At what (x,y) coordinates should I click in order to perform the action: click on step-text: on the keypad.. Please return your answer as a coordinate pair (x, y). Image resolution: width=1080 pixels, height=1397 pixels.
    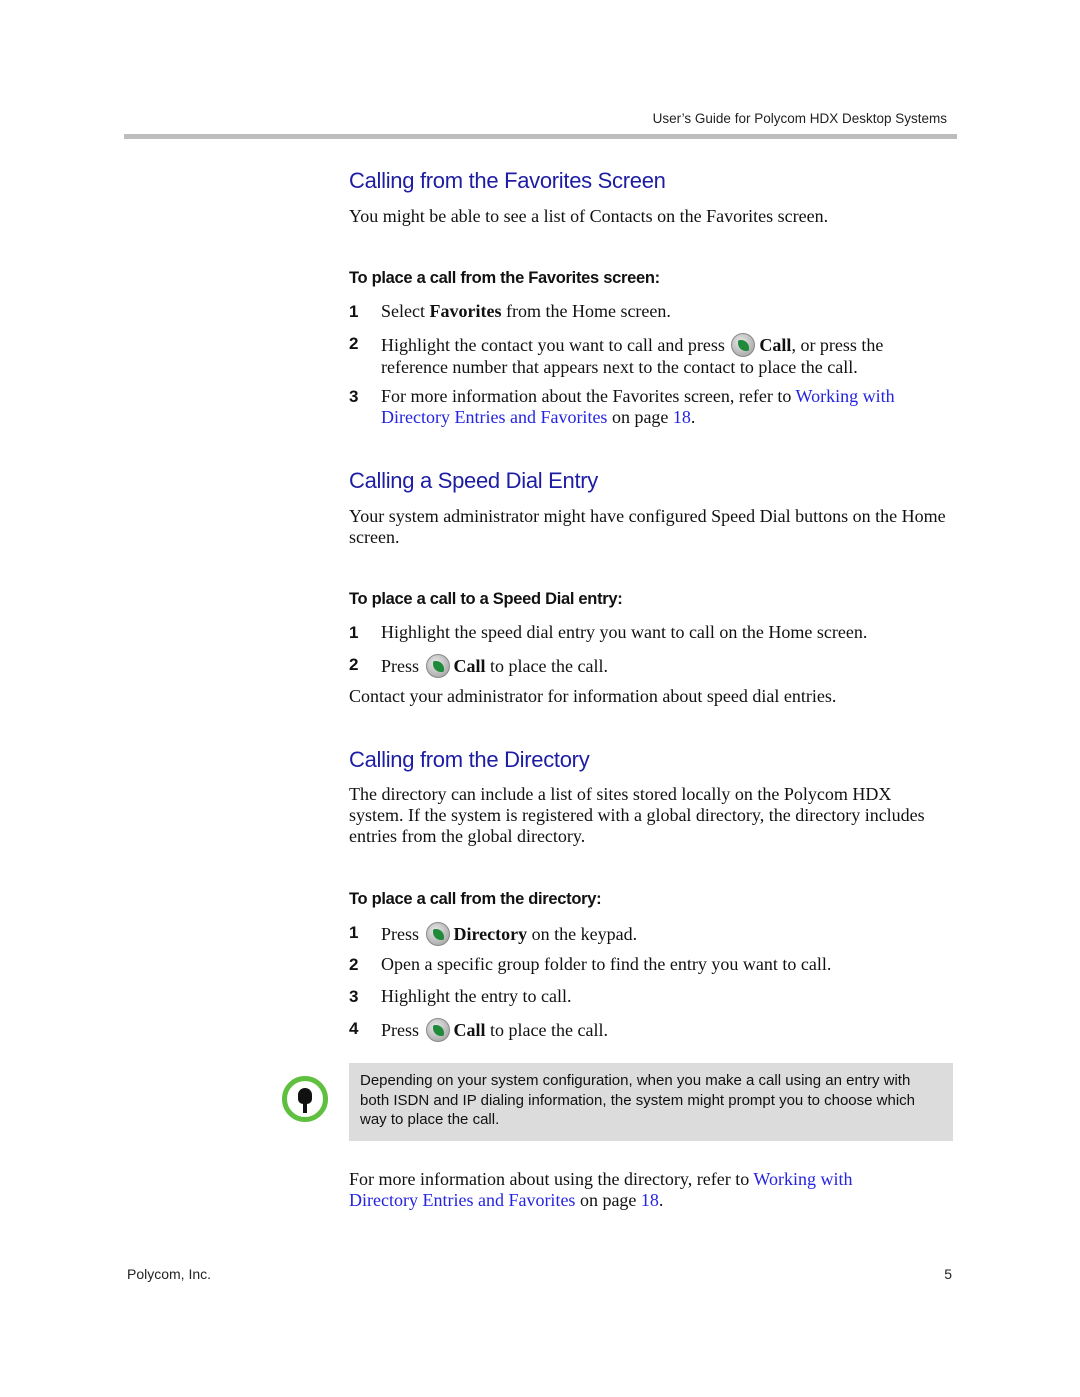
    Looking at the image, I should click on (582, 934).